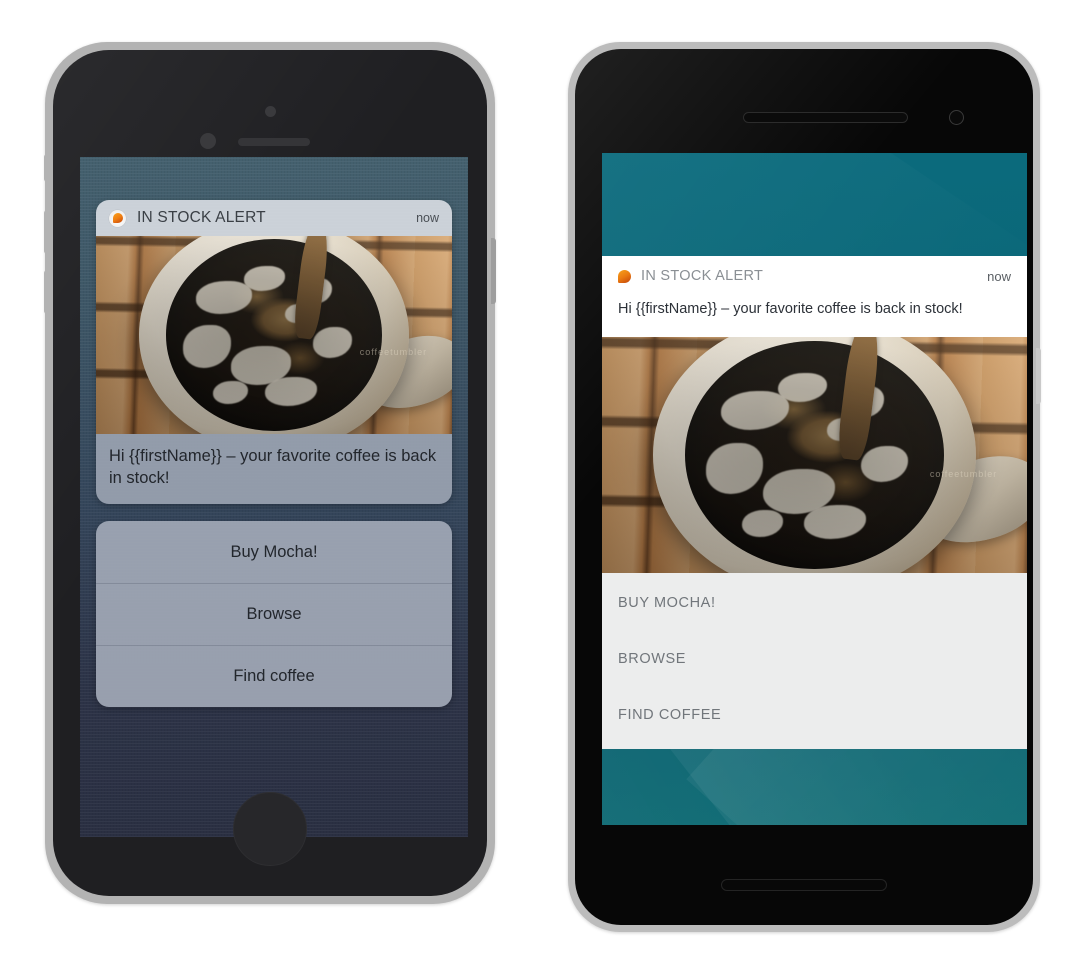  What do you see at coordinates (46, 168) in the screenshot?
I see `iphone-mute-switch` at bounding box center [46, 168].